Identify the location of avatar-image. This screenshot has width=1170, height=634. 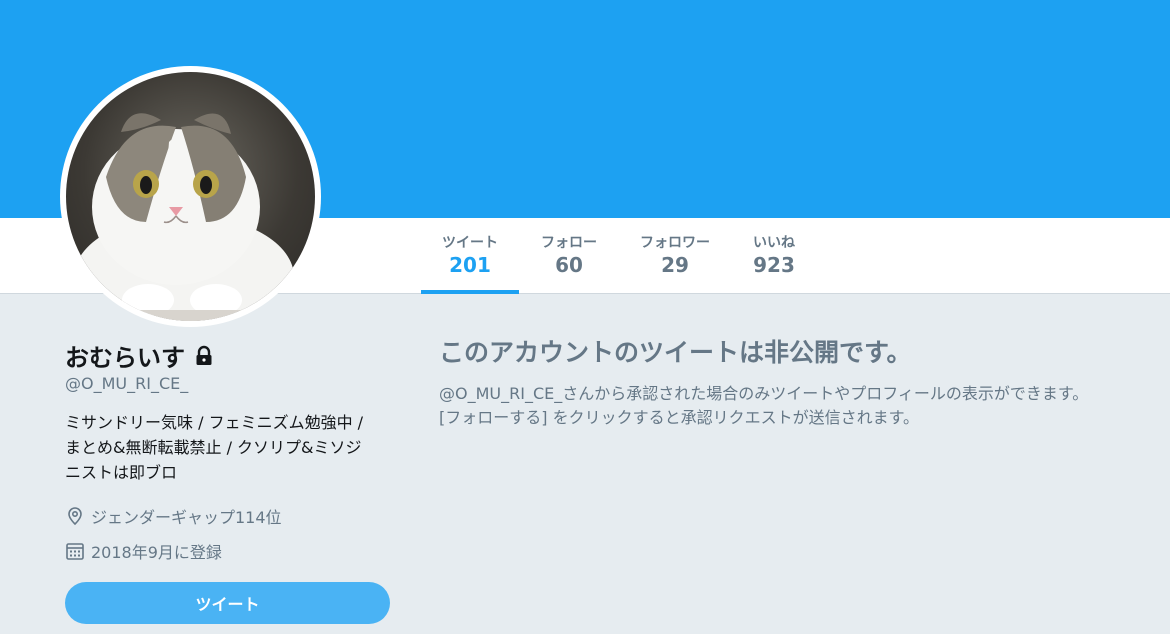
(190, 196).